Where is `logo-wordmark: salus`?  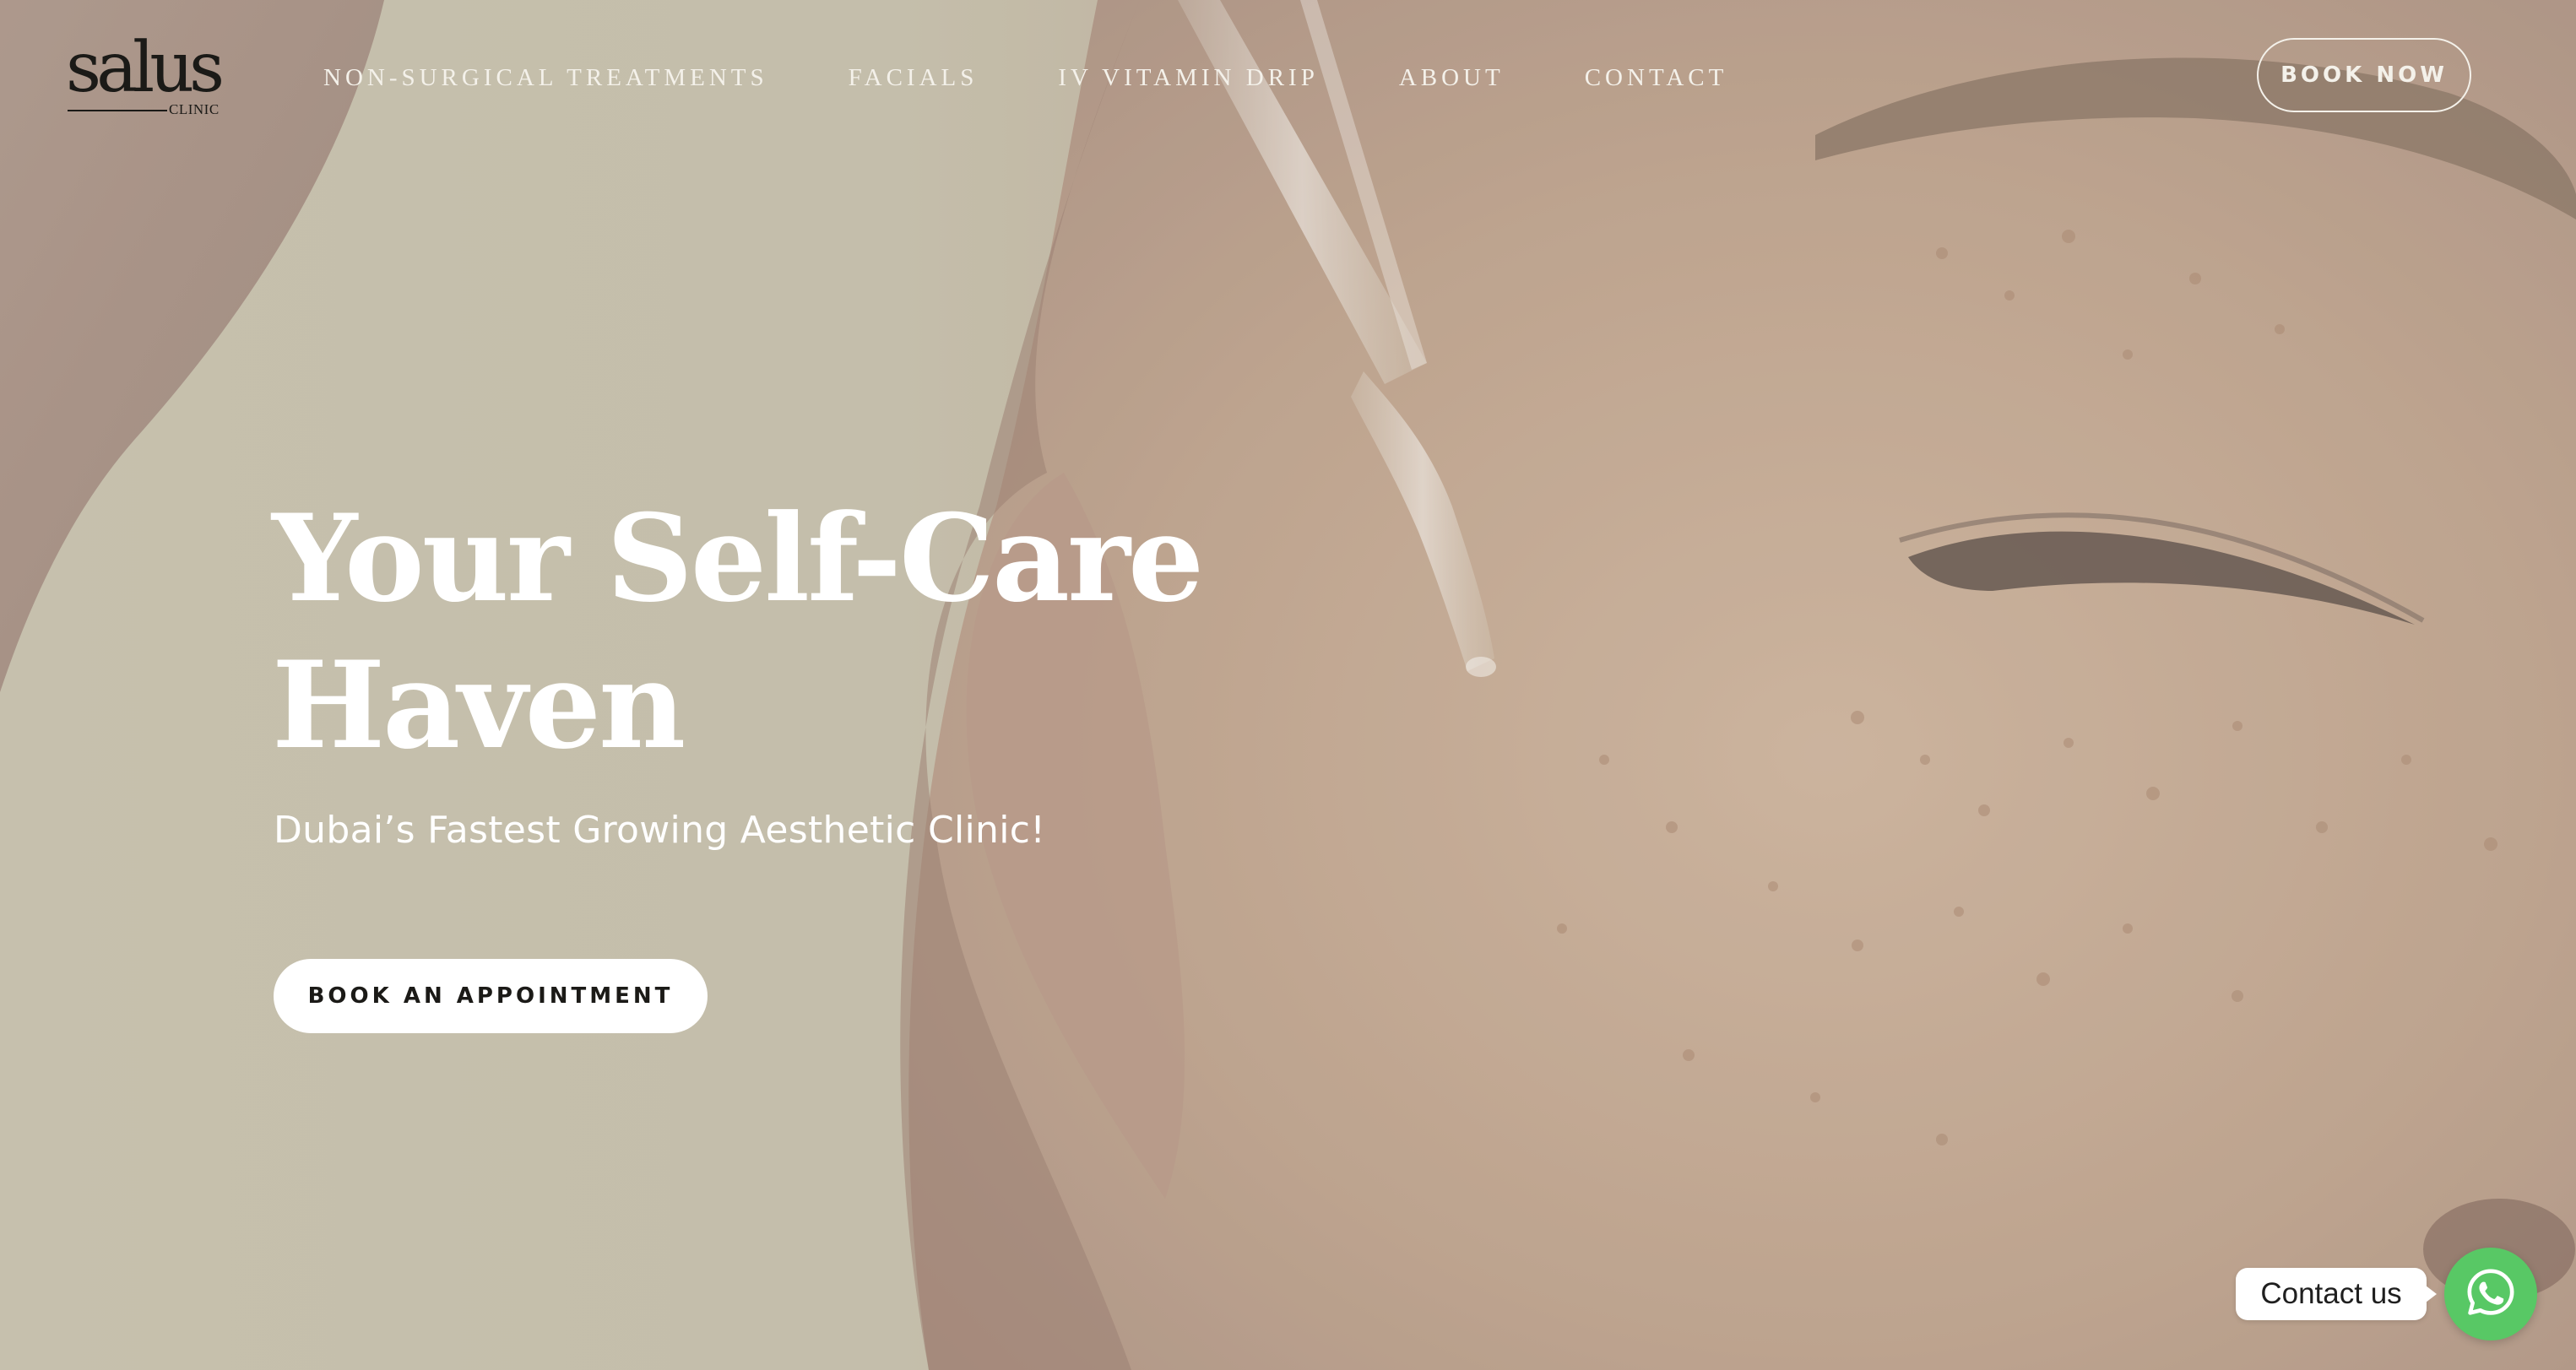 logo-wordmark: salus is located at coordinates (145, 68).